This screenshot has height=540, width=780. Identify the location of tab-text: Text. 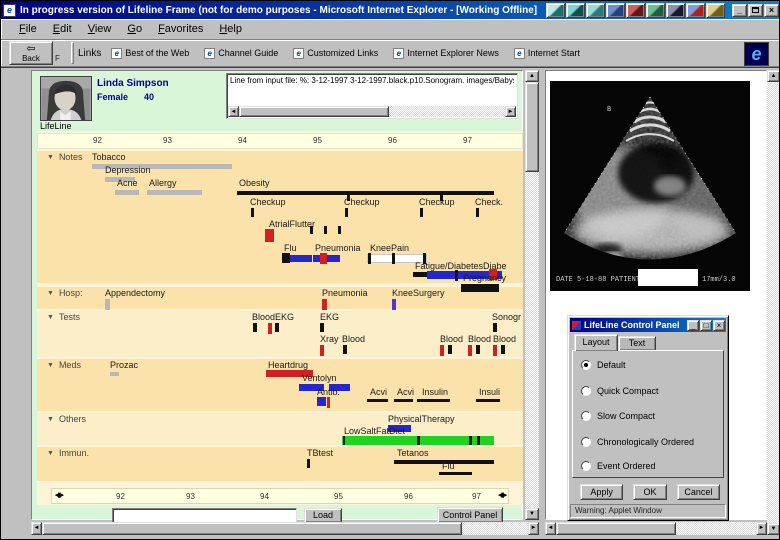
(637, 343).